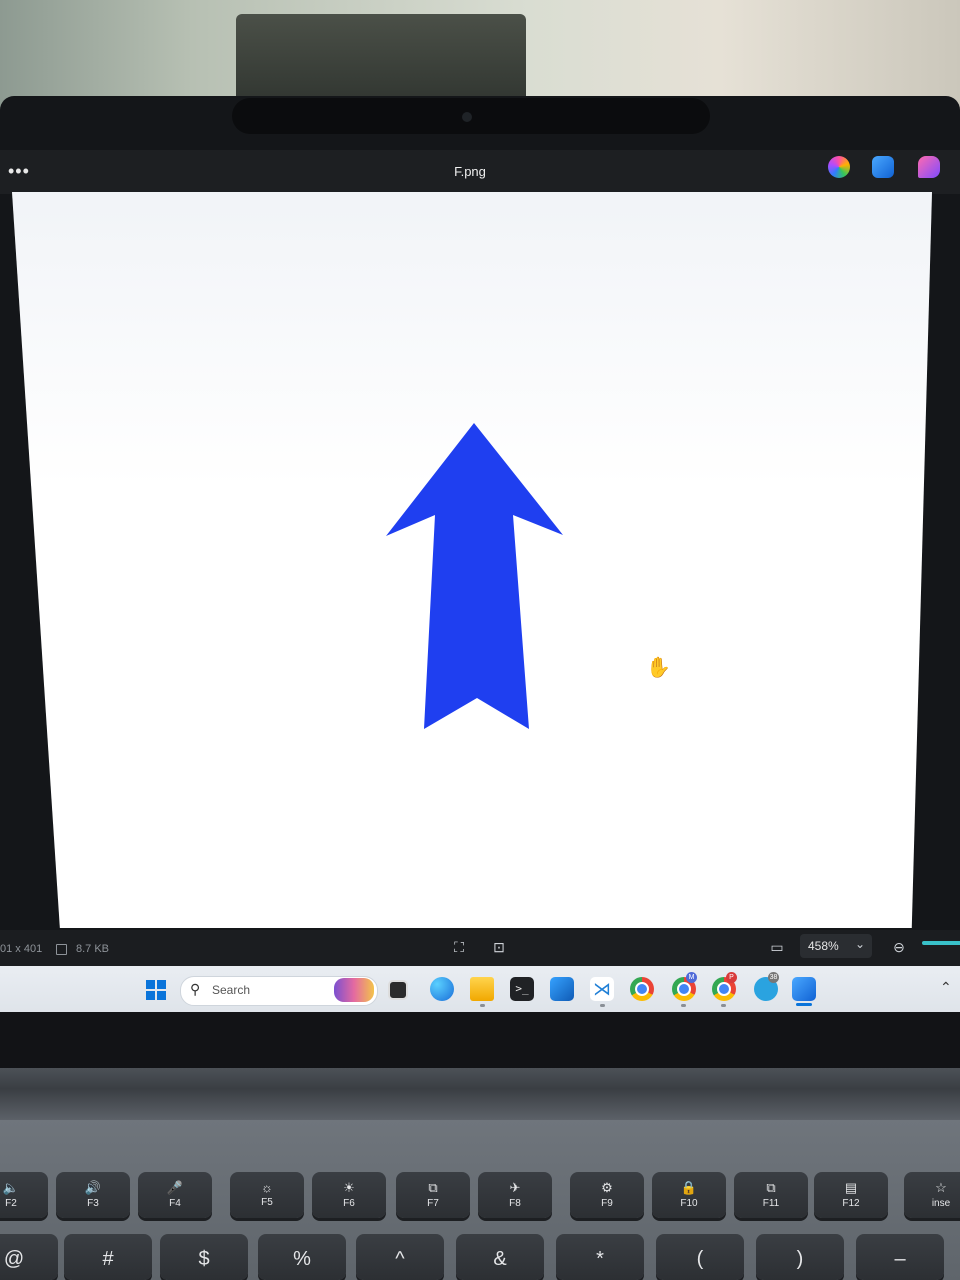 This screenshot has width=960, height=1280. Describe the element at coordinates (777, 947) in the screenshot. I see `fullscreen-icon: ▭` at that location.